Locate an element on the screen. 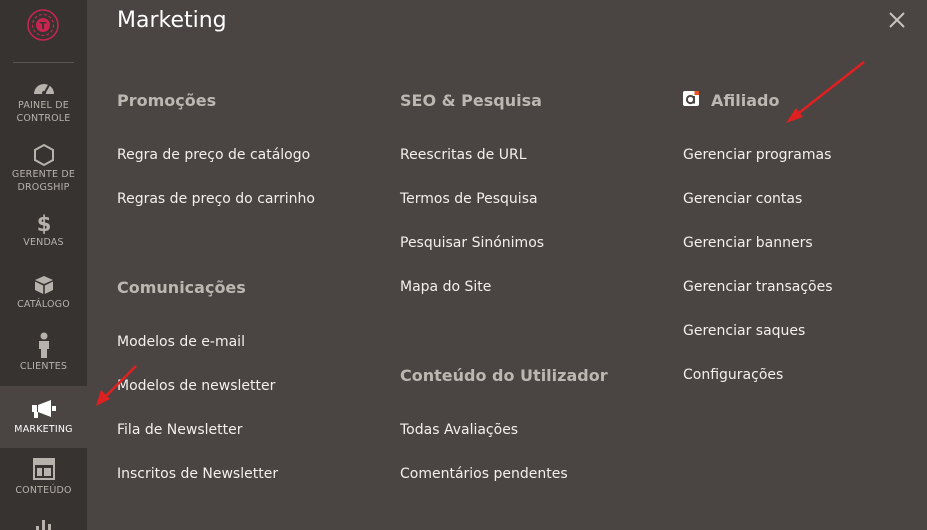  group-title-user-content: Conteúdo do Utilizador is located at coordinates (504, 375).